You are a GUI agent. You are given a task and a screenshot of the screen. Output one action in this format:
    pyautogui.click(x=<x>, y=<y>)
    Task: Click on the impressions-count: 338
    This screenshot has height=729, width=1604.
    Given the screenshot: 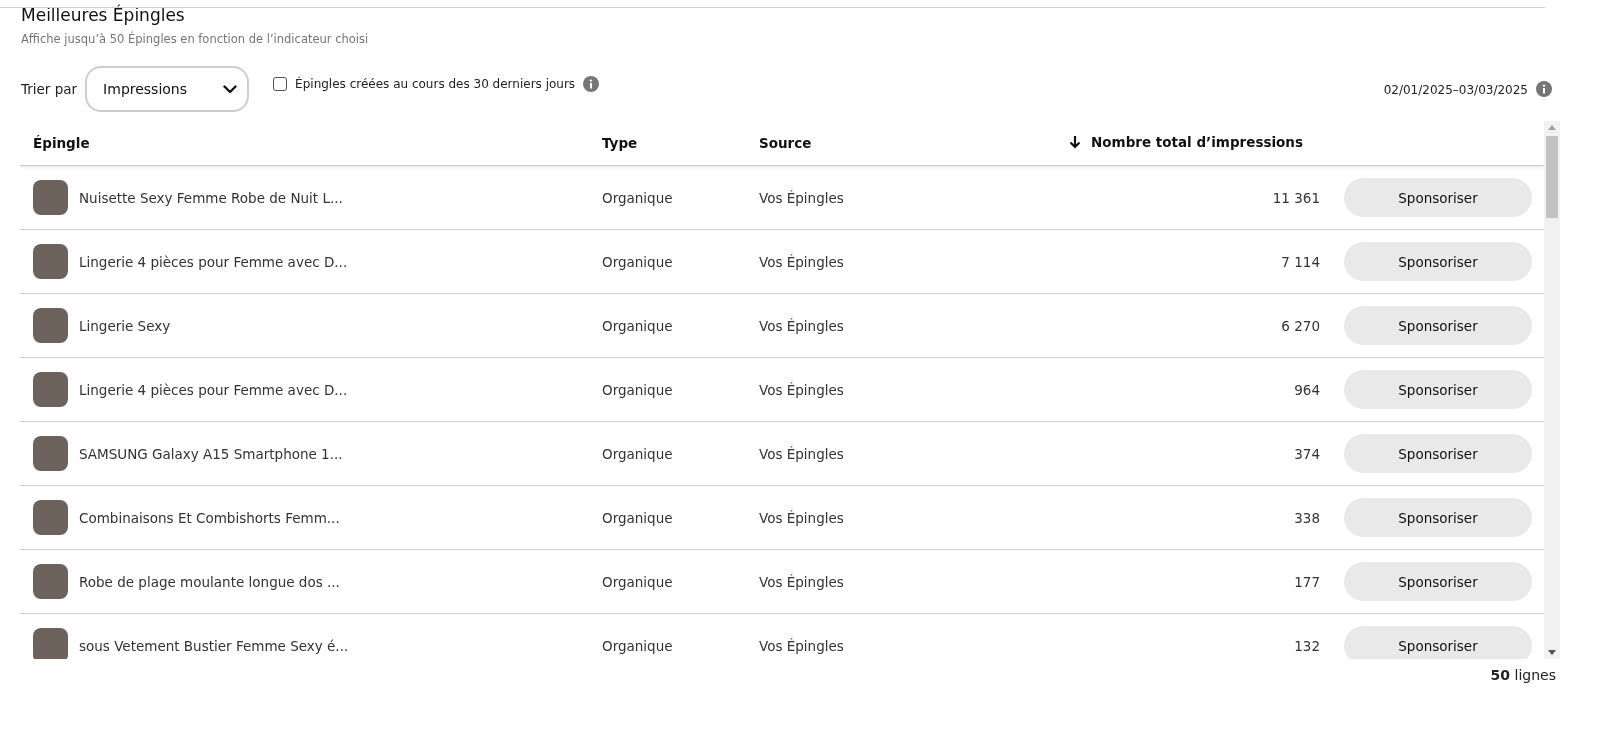 What is the action you would take?
    pyautogui.click(x=1307, y=517)
    